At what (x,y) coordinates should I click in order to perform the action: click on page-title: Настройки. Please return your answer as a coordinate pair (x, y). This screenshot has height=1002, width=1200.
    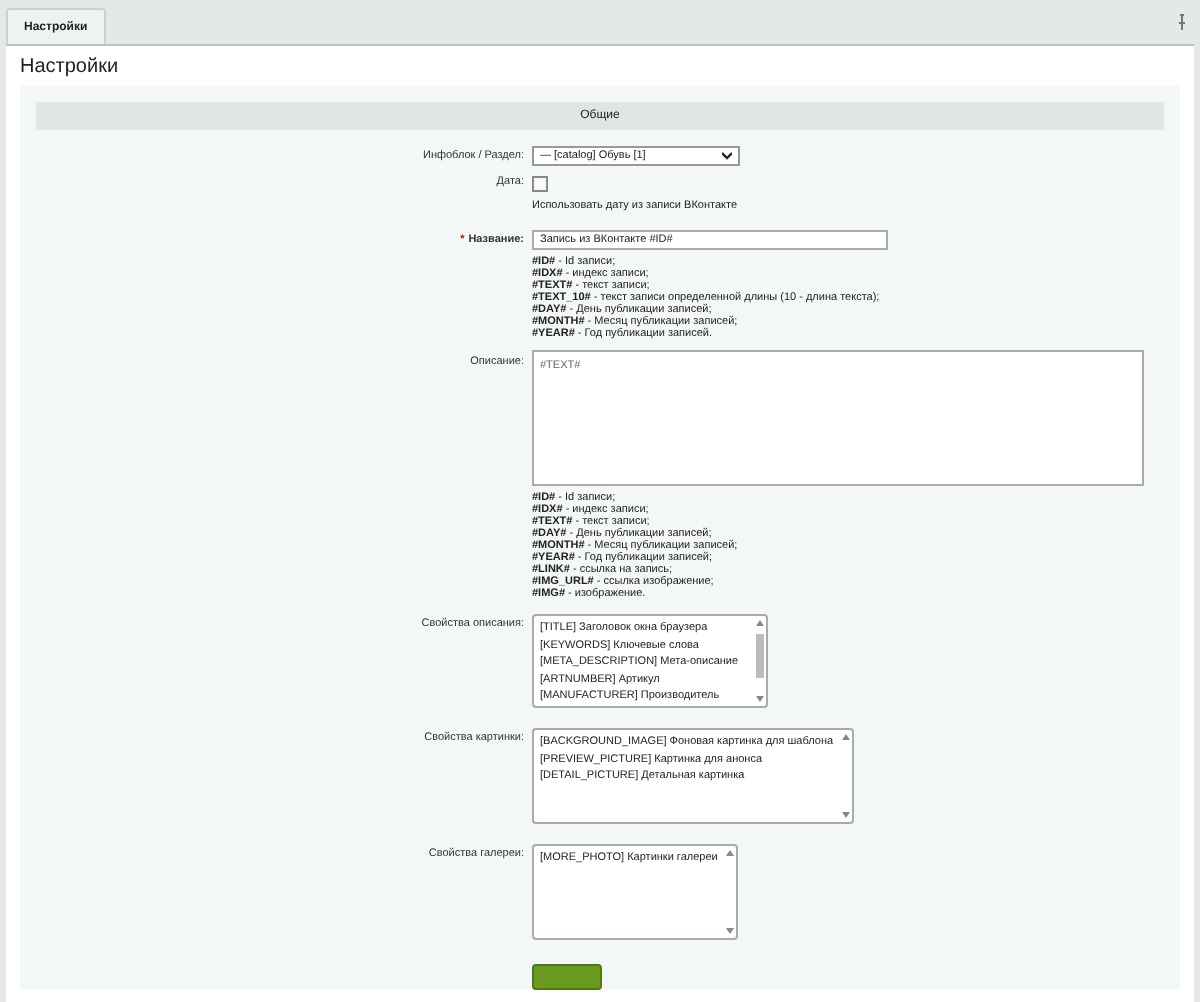
    Looking at the image, I should click on (70, 68).